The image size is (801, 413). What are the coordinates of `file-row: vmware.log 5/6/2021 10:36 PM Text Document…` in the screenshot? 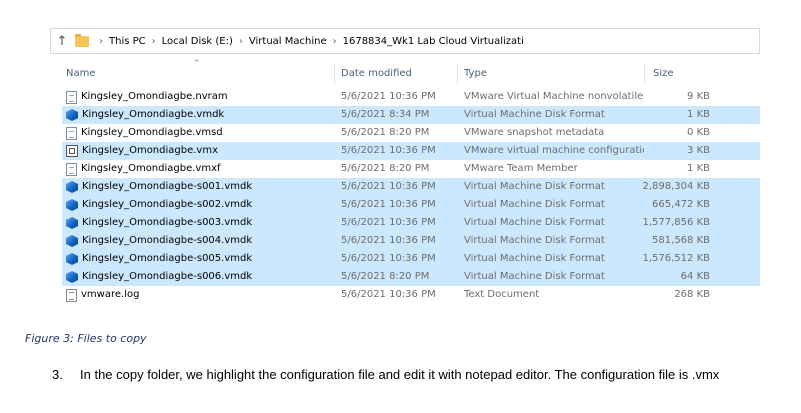 It's located at (411, 295).